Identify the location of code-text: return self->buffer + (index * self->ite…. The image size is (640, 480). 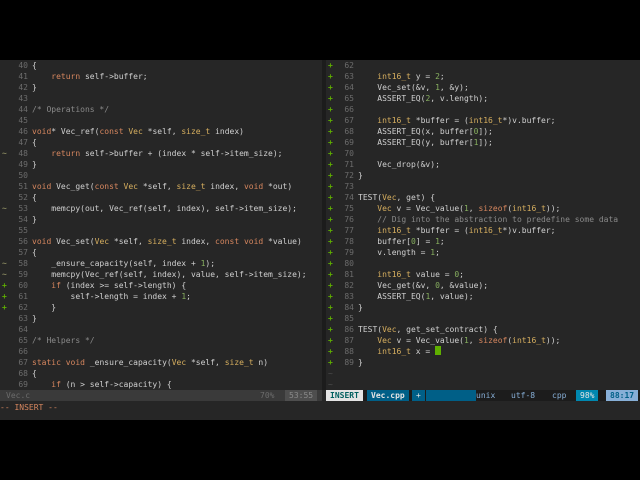
(157, 153).